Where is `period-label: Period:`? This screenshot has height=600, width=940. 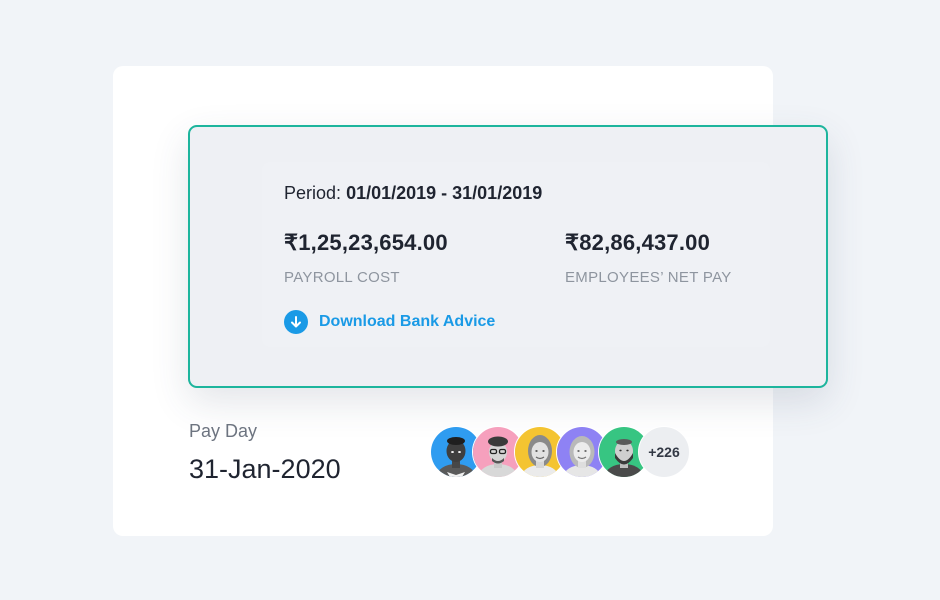 period-label: Period: is located at coordinates (313, 193).